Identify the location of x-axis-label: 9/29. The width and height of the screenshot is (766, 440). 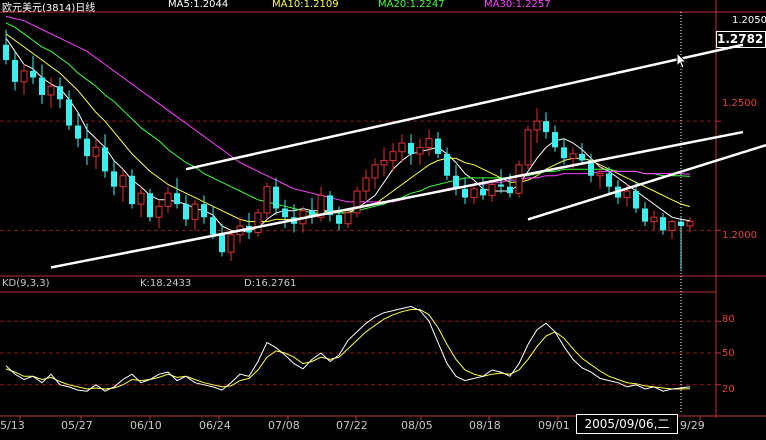
(692, 425).